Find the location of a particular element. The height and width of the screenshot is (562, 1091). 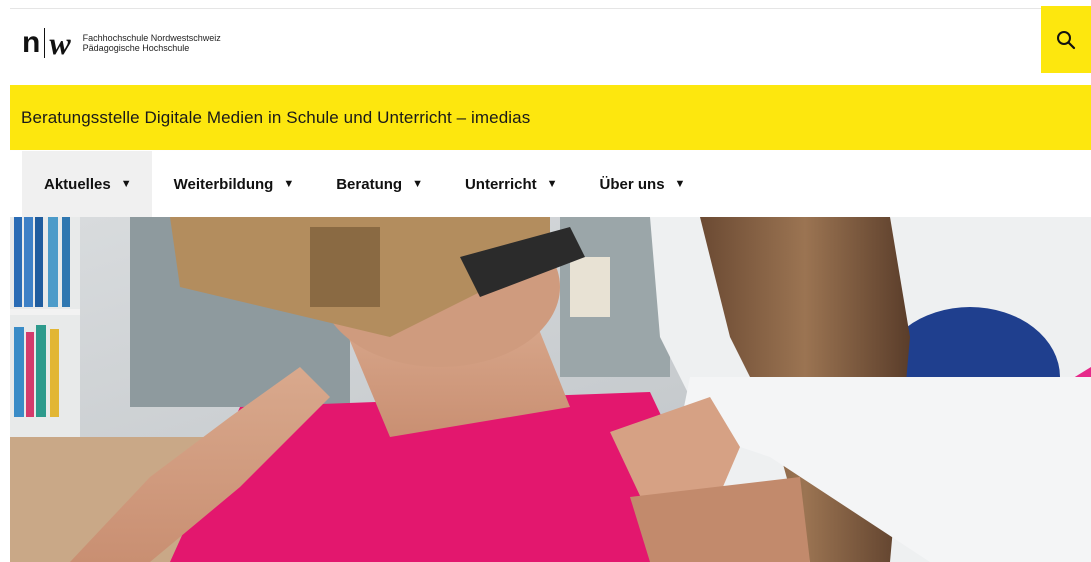

nav-item-label: Aktuelles is located at coordinates (77, 184).